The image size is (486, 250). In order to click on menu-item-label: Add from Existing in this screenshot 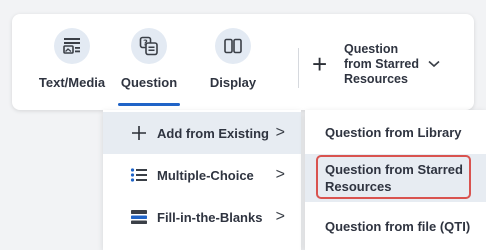, I will do `click(213, 133)`.